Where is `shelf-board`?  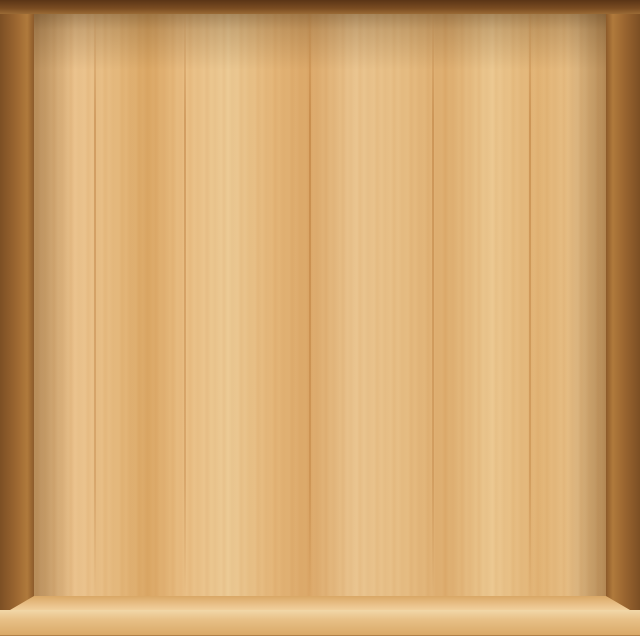 shelf-board is located at coordinates (320, 616).